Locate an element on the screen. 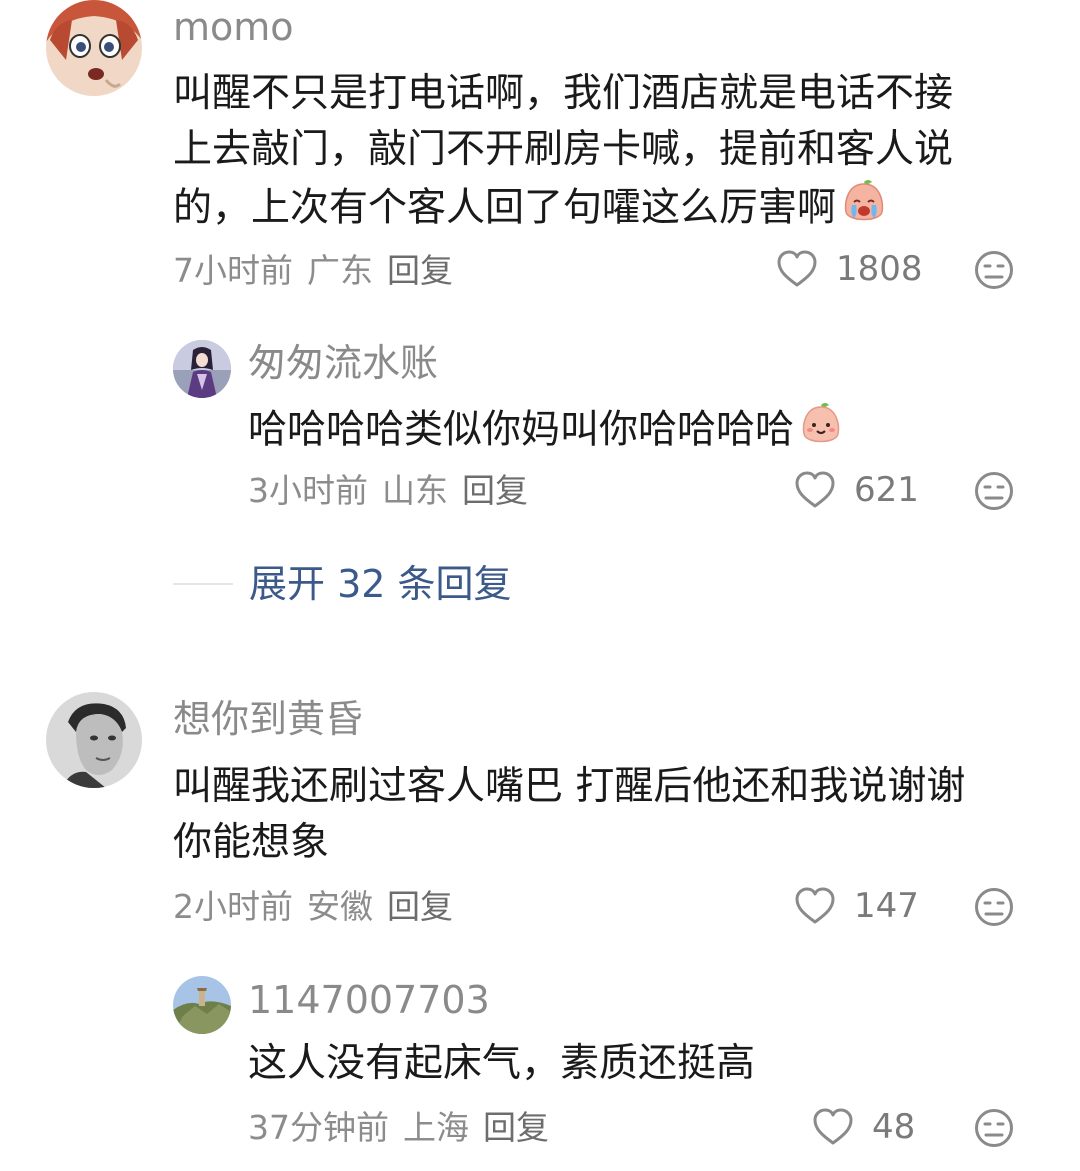 This screenshot has height=1171, width=1080. like-count: 621 is located at coordinates (886, 490).